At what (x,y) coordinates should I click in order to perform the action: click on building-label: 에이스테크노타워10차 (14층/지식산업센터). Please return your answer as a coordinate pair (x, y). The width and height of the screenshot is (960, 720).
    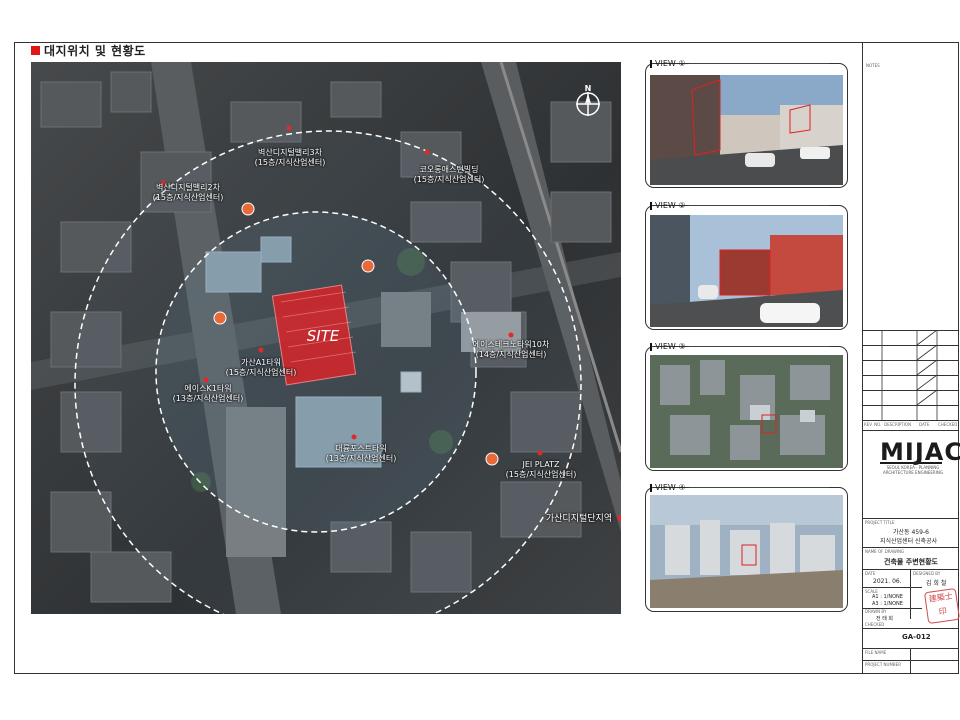
    Looking at the image, I should click on (511, 349).